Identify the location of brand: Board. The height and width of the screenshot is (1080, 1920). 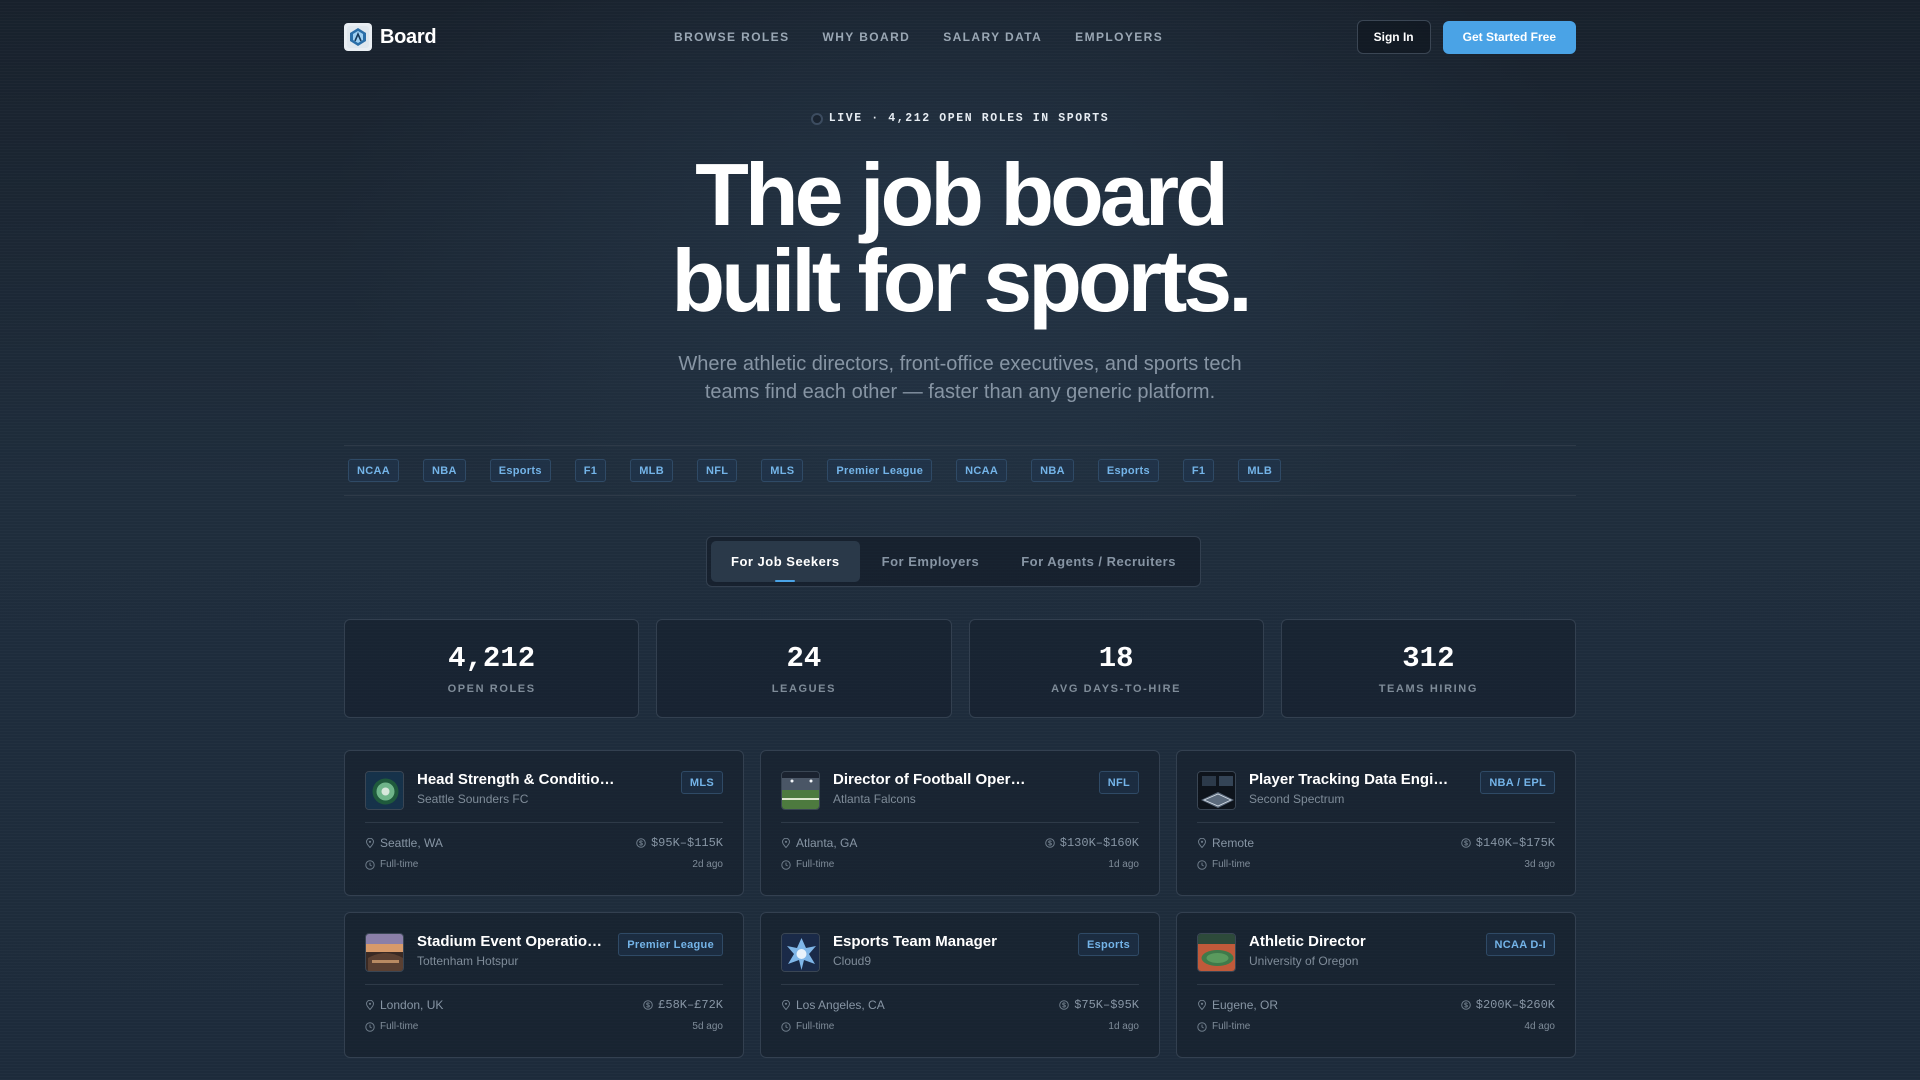
(390, 37).